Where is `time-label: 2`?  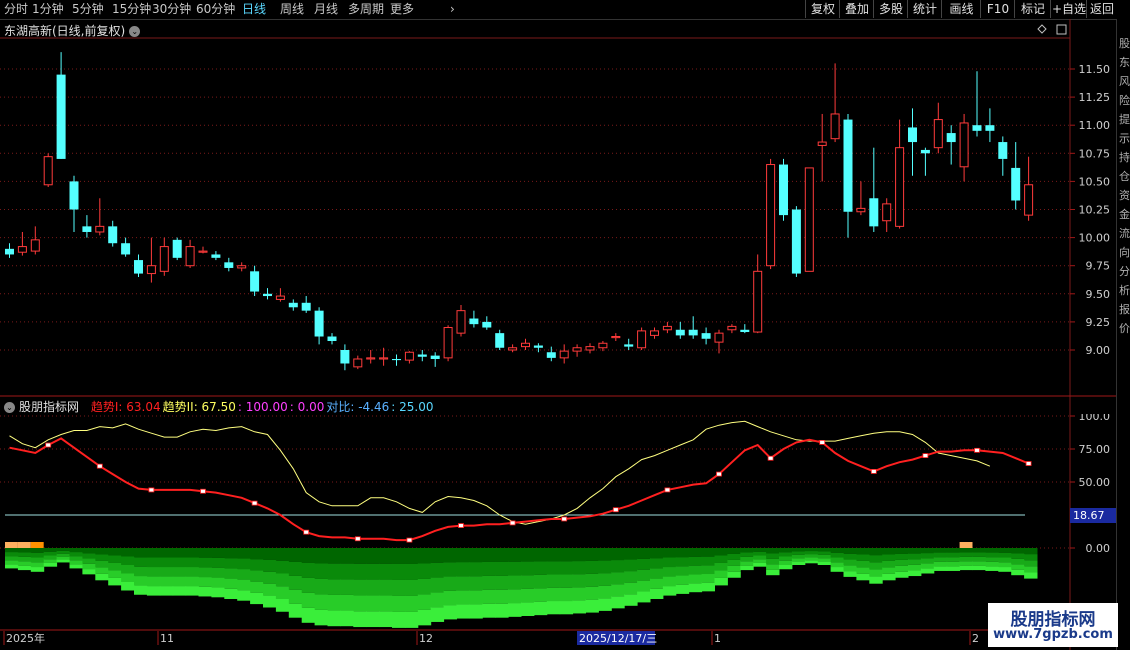 time-label: 2 is located at coordinates (975, 638).